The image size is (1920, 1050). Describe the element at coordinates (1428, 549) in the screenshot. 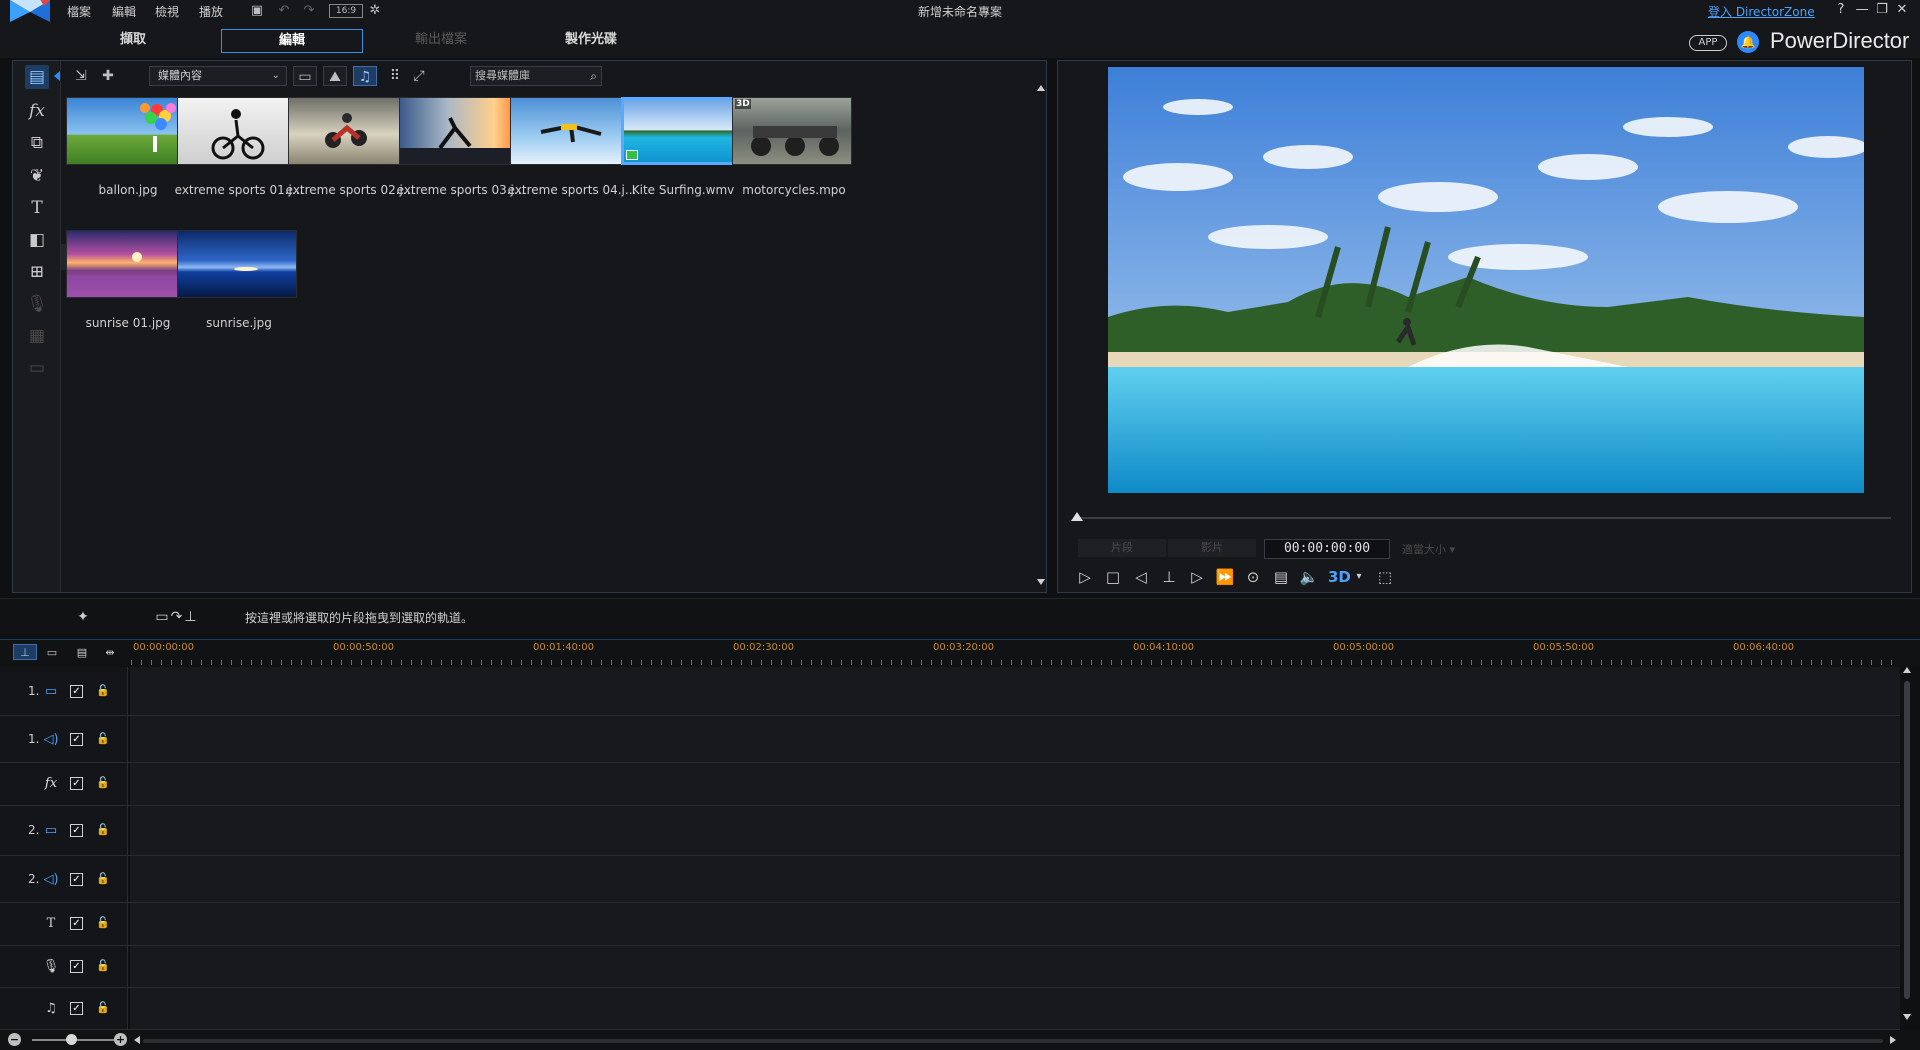

I see `preview-zoom-select: 適當大小 ▾` at that location.